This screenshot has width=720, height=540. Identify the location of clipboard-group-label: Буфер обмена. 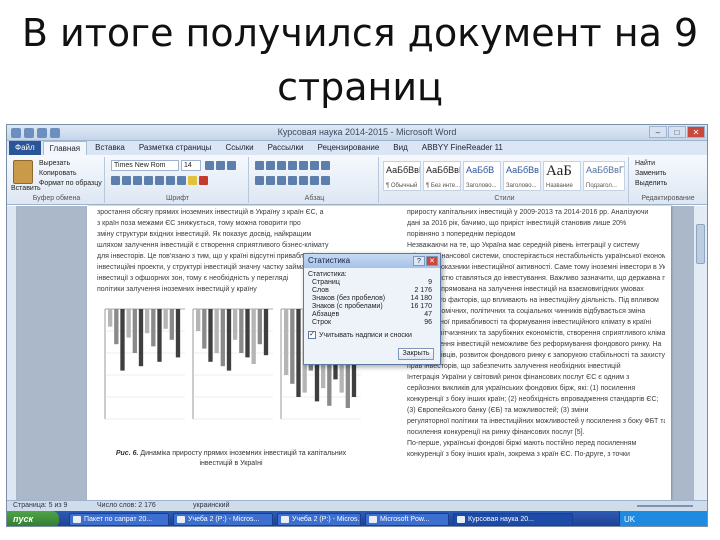
(56, 198).